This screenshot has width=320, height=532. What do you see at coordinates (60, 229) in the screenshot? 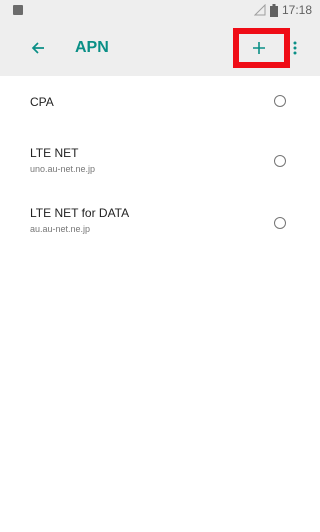
I see `apn-address: au.au-net.ne.jp` at bounding box center [60, 229].